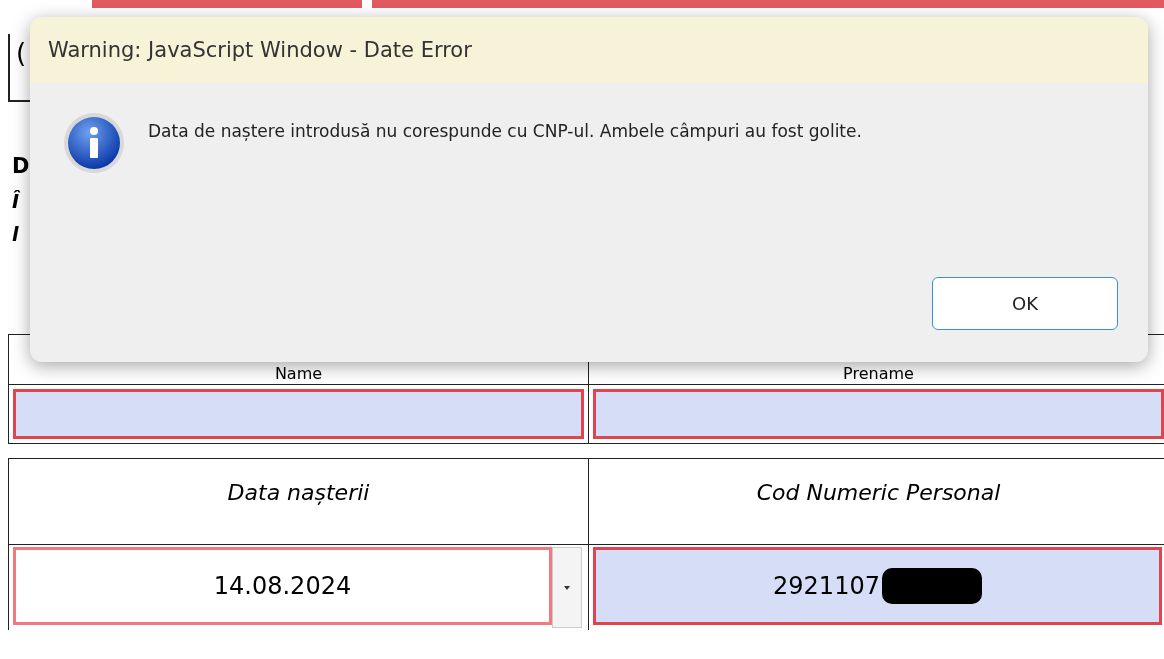 Image resolution: width=1164 pixels, height=659 pixels. Describe the element at coordinates (21, 167) in the screenshot. I see `heading-text: D` at that location.